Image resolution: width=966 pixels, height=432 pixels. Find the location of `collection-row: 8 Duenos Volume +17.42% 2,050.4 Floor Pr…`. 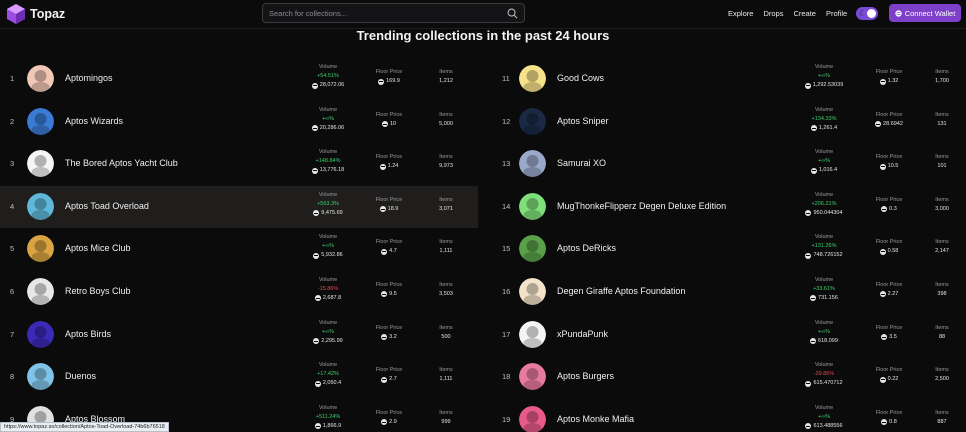

collection-row: 8 Duenos Volume +17.42% 2,050.4 Floor Pr… is located at coordinates (239, 377).